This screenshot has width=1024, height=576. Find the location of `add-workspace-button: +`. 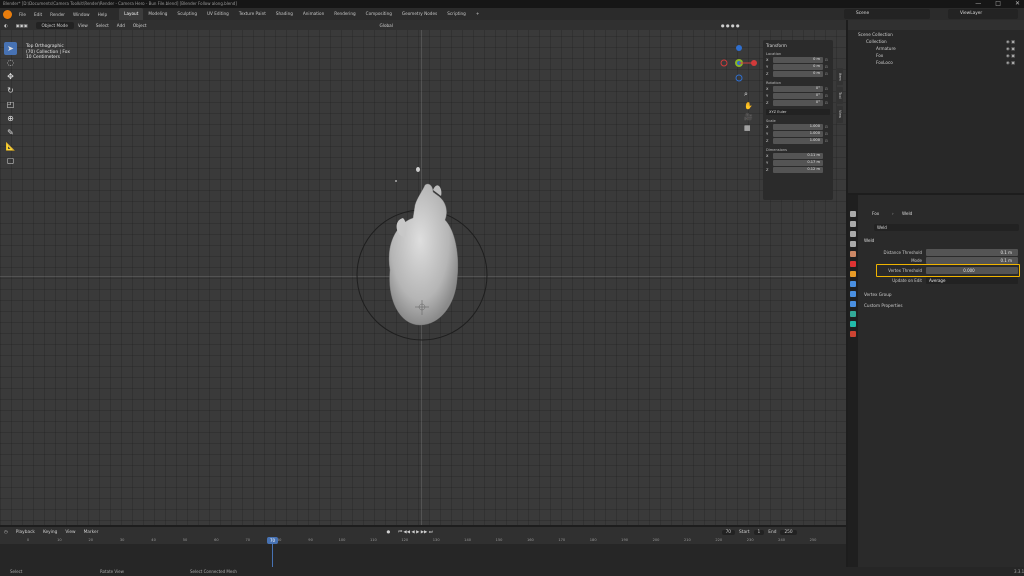

add-workspace-button: + is located at coordinates (478, 14).